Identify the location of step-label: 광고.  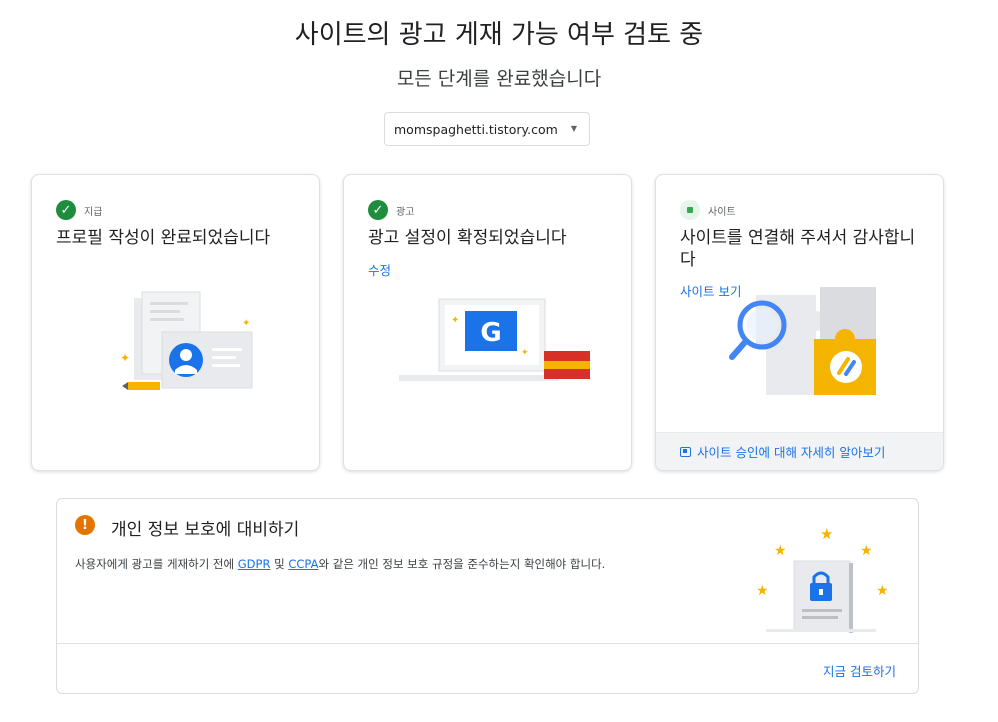
(405, 212).